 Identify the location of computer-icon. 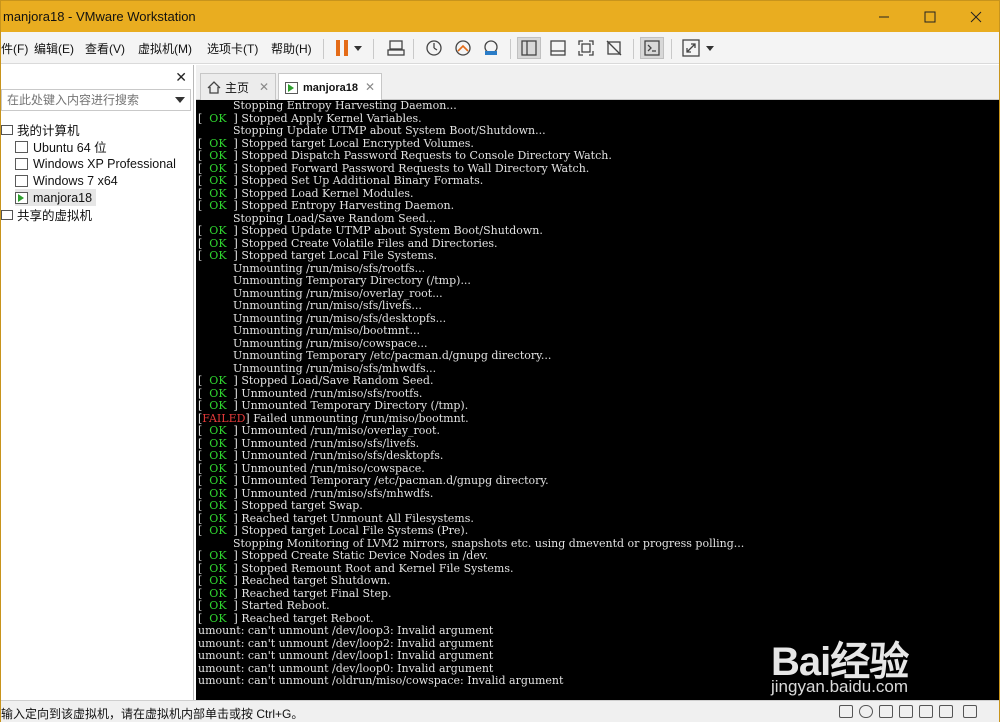
(7, 129).